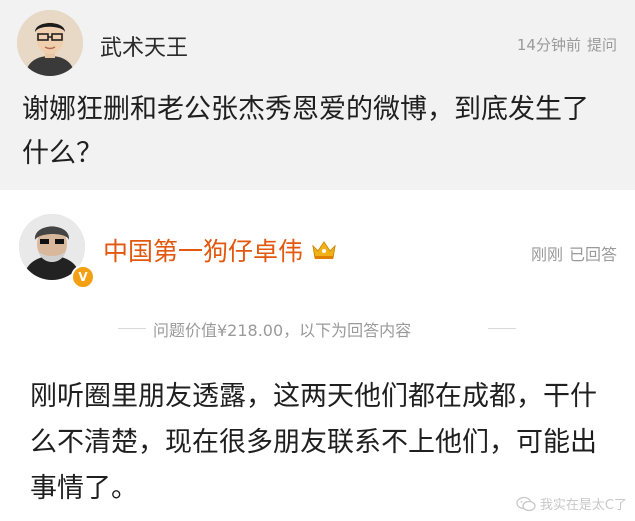 The image size is (635, 521). I want to click on asker-avatar-image, so click(50, 43).